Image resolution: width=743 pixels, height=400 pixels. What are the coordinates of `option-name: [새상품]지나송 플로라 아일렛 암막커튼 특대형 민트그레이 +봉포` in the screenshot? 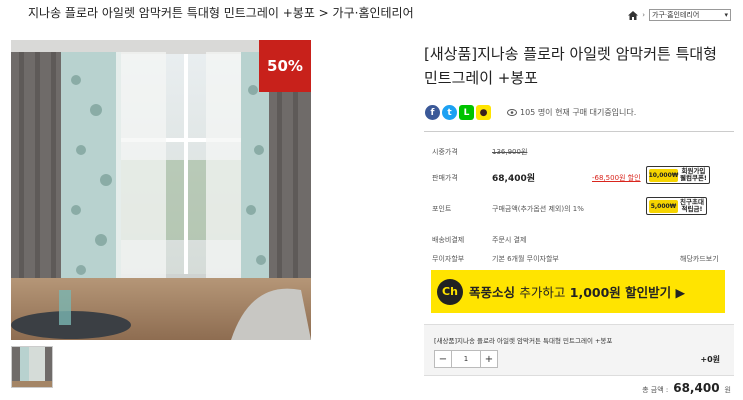 It's located at (523, 341).